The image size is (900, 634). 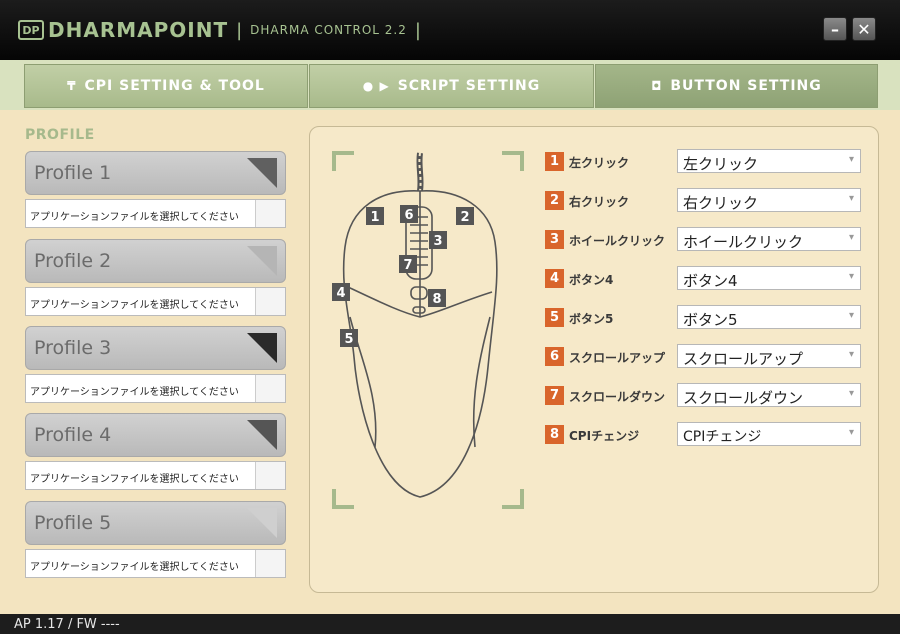 What do you see at coordinates (743, 242) in the screenshot?
I see `selected-value: ホイールクリック` at bounding box center [743, 242].